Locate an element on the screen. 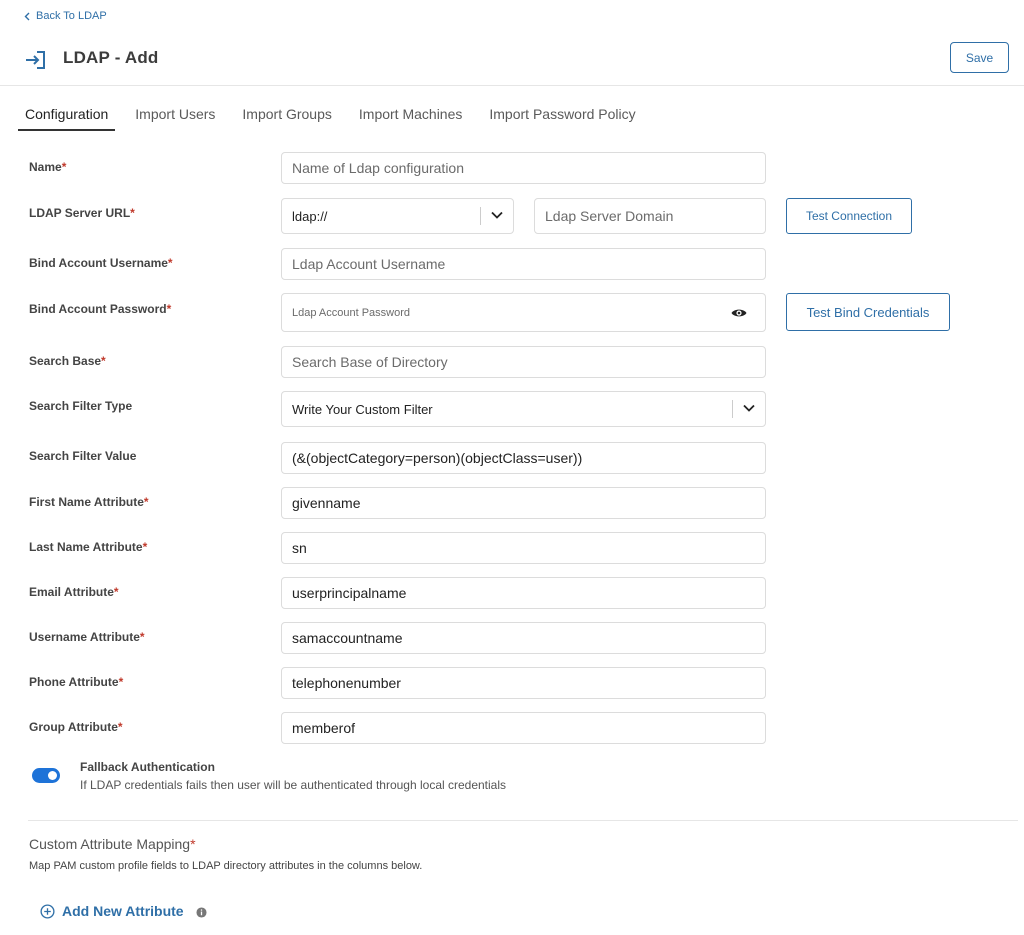  save-button: Save is located at coordinates (979, 57).